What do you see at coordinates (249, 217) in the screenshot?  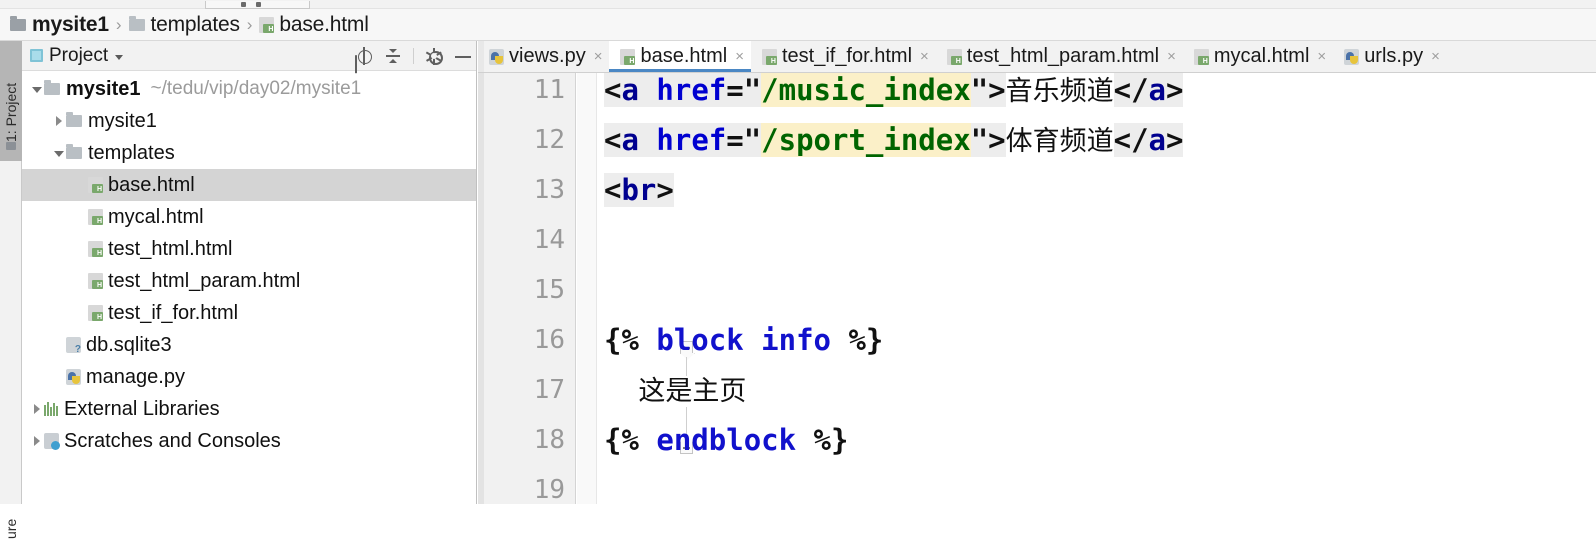 I see `tree-row: mycal.html` at bounding box center [249, 217].